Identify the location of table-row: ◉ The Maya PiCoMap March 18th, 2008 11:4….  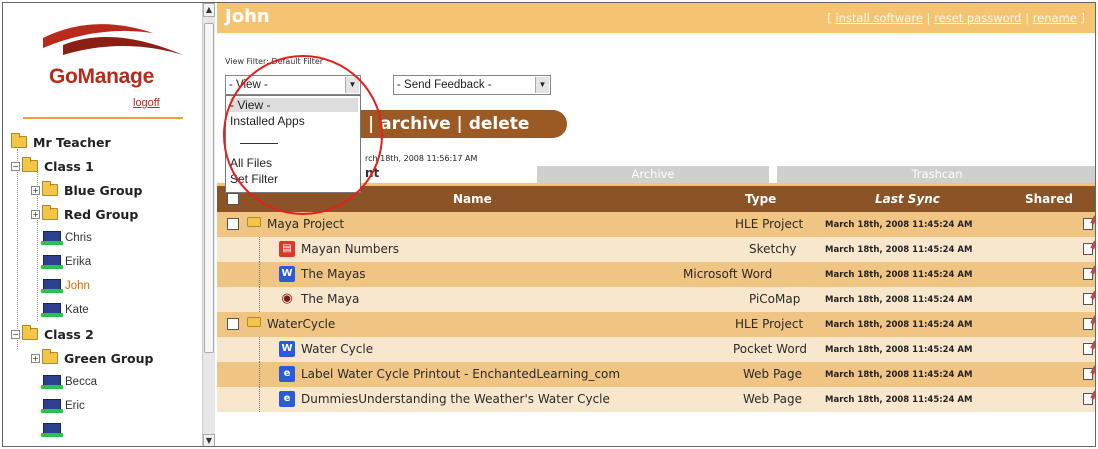
(656, 299).